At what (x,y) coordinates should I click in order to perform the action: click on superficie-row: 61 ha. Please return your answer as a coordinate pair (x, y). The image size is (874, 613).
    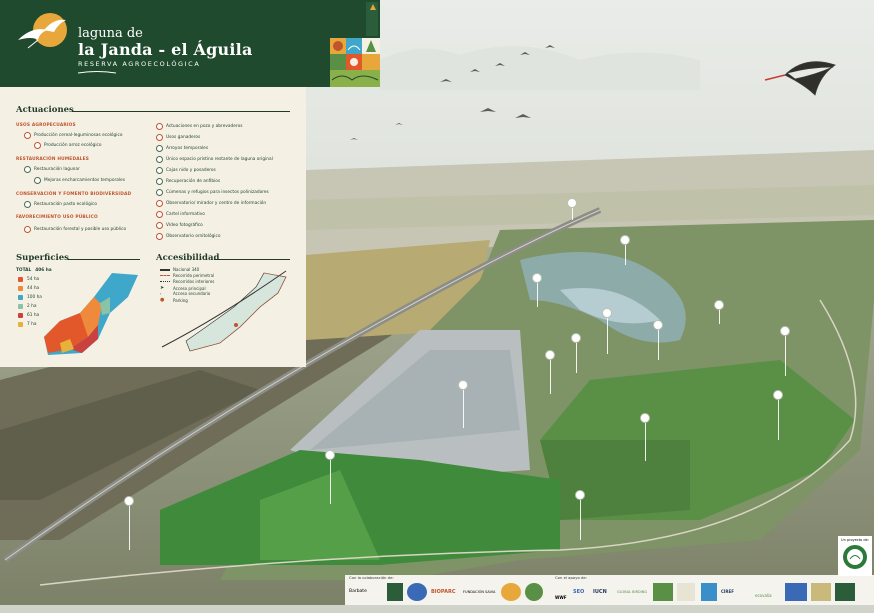
    Looking at the image, I should click on (28, 315).